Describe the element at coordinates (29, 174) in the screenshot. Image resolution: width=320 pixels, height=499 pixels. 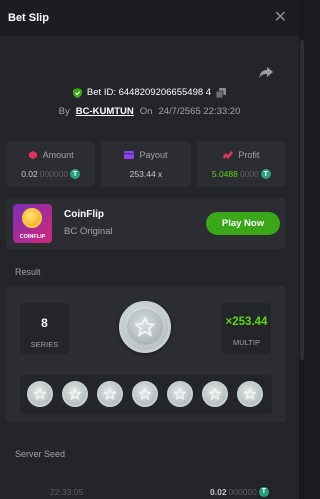
I see `stat-value: 0.02` at that location.